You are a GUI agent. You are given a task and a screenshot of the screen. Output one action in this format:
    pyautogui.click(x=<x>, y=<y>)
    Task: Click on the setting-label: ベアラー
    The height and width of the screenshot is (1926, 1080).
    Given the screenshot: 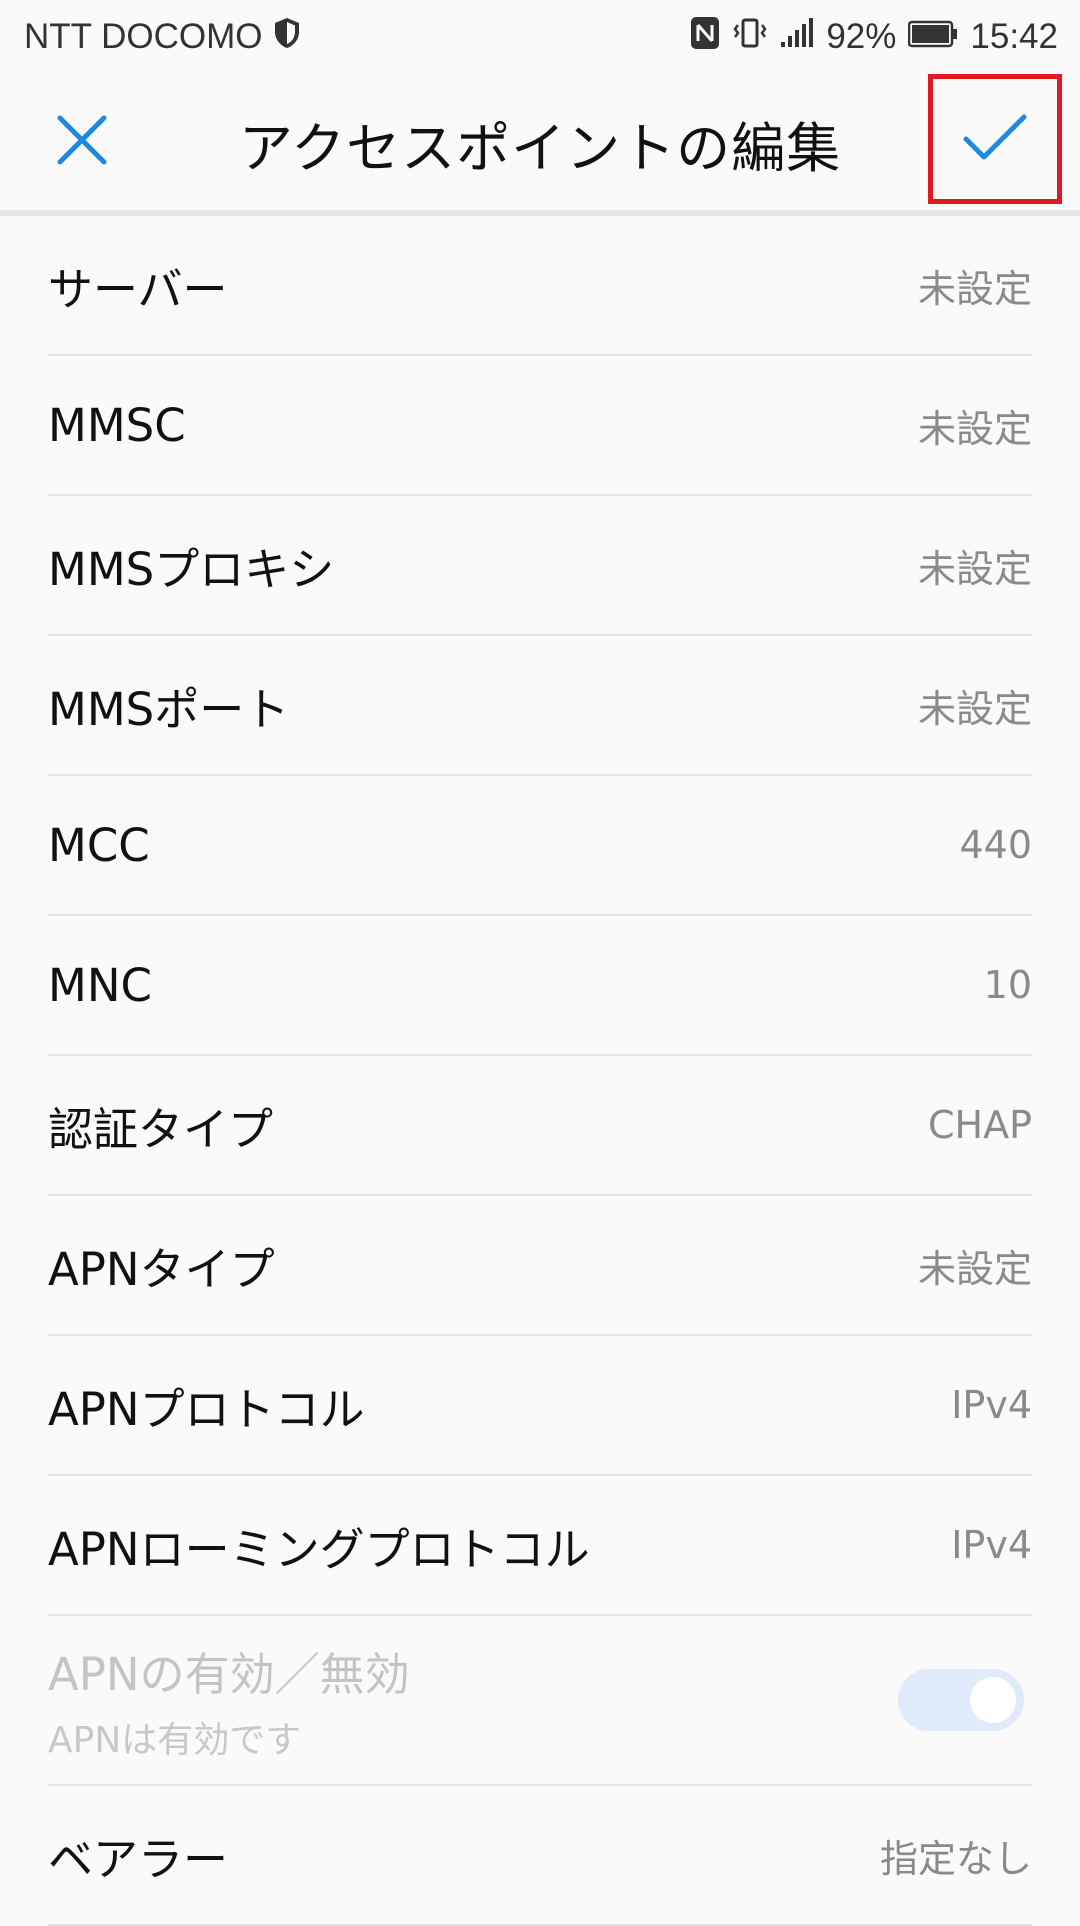 What is the action you would take?
    pyautogui.click(x=138, y=1859)
    